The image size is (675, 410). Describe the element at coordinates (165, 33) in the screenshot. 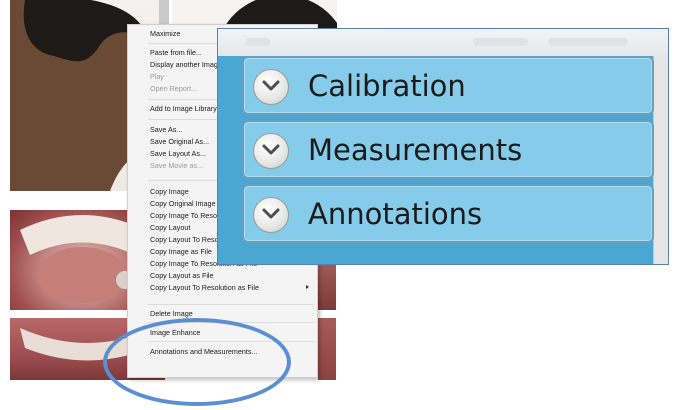

I see `menu-item-maximize: Maximize` at that location.